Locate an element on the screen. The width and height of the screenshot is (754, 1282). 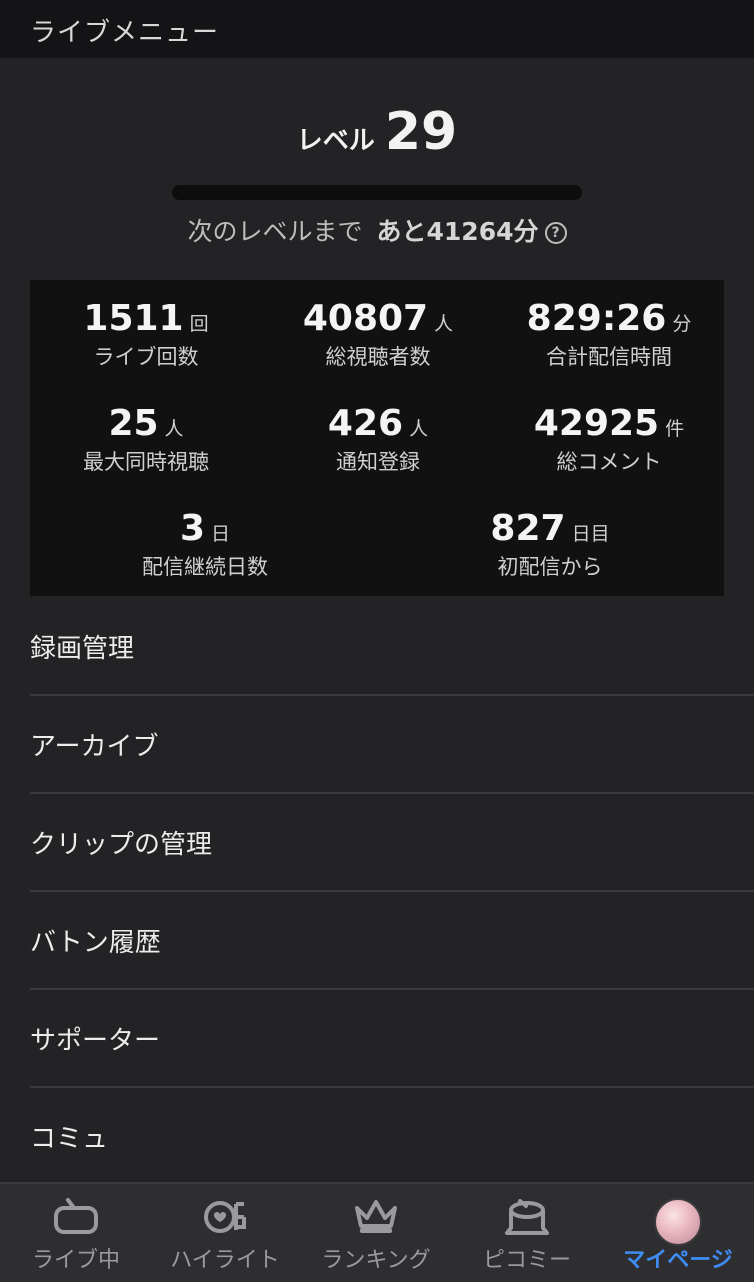
stat-max-concurrent: 25 人 最大同時視聴 is located at coordinates (146, 439).